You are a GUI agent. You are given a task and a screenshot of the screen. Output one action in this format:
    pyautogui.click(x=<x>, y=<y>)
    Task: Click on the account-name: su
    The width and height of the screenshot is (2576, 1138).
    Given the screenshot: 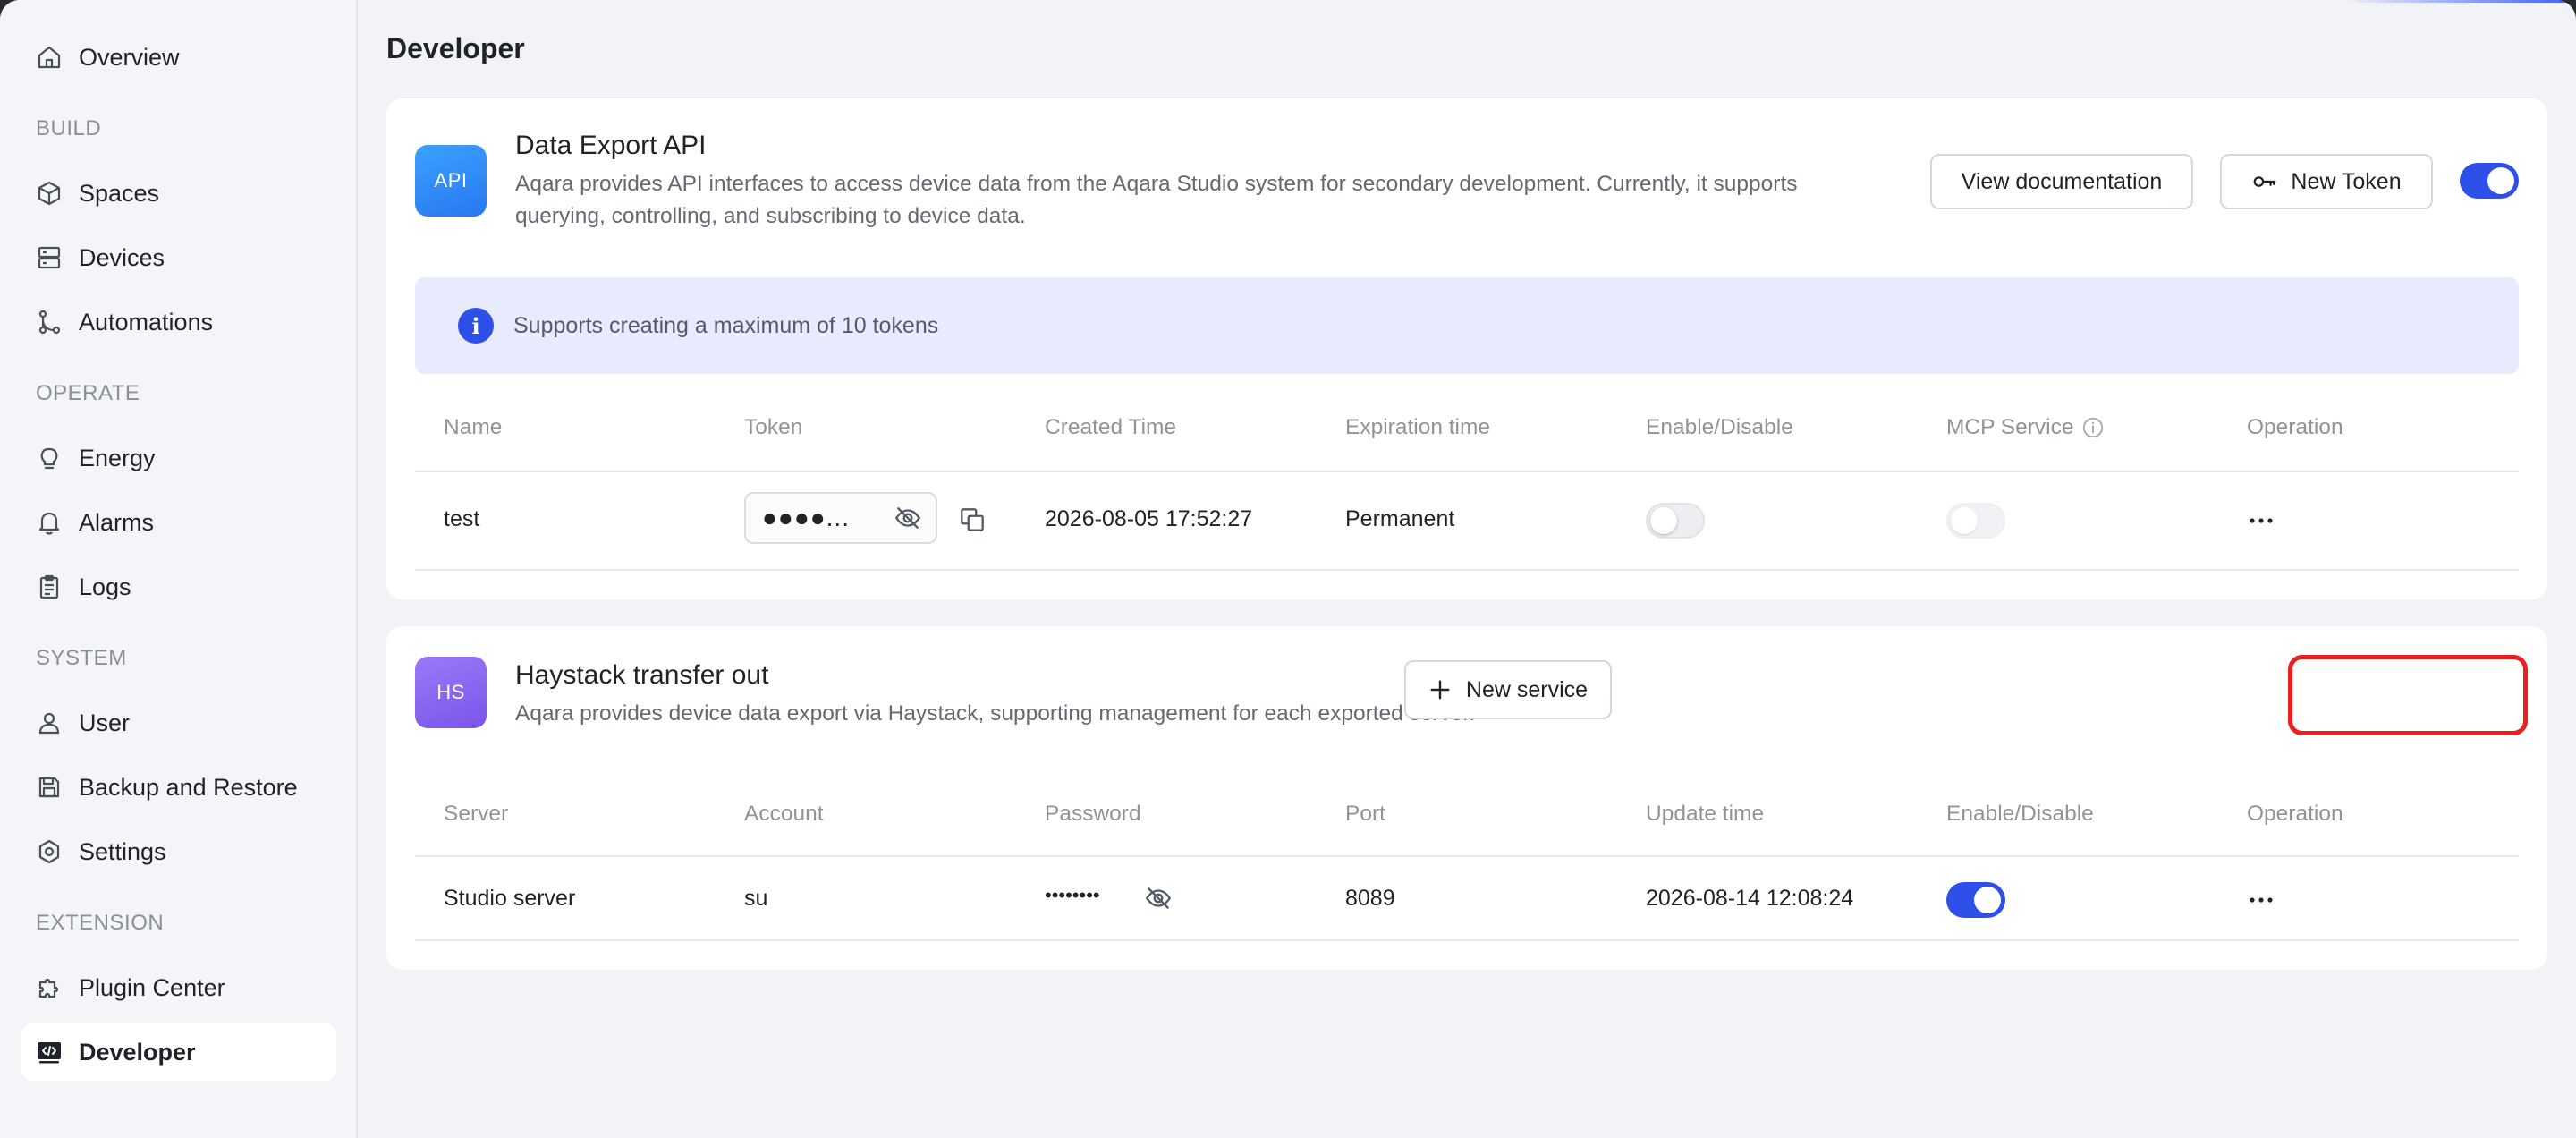 What is the action you would take?
    pyautogui.click(x=756, y=898)
    